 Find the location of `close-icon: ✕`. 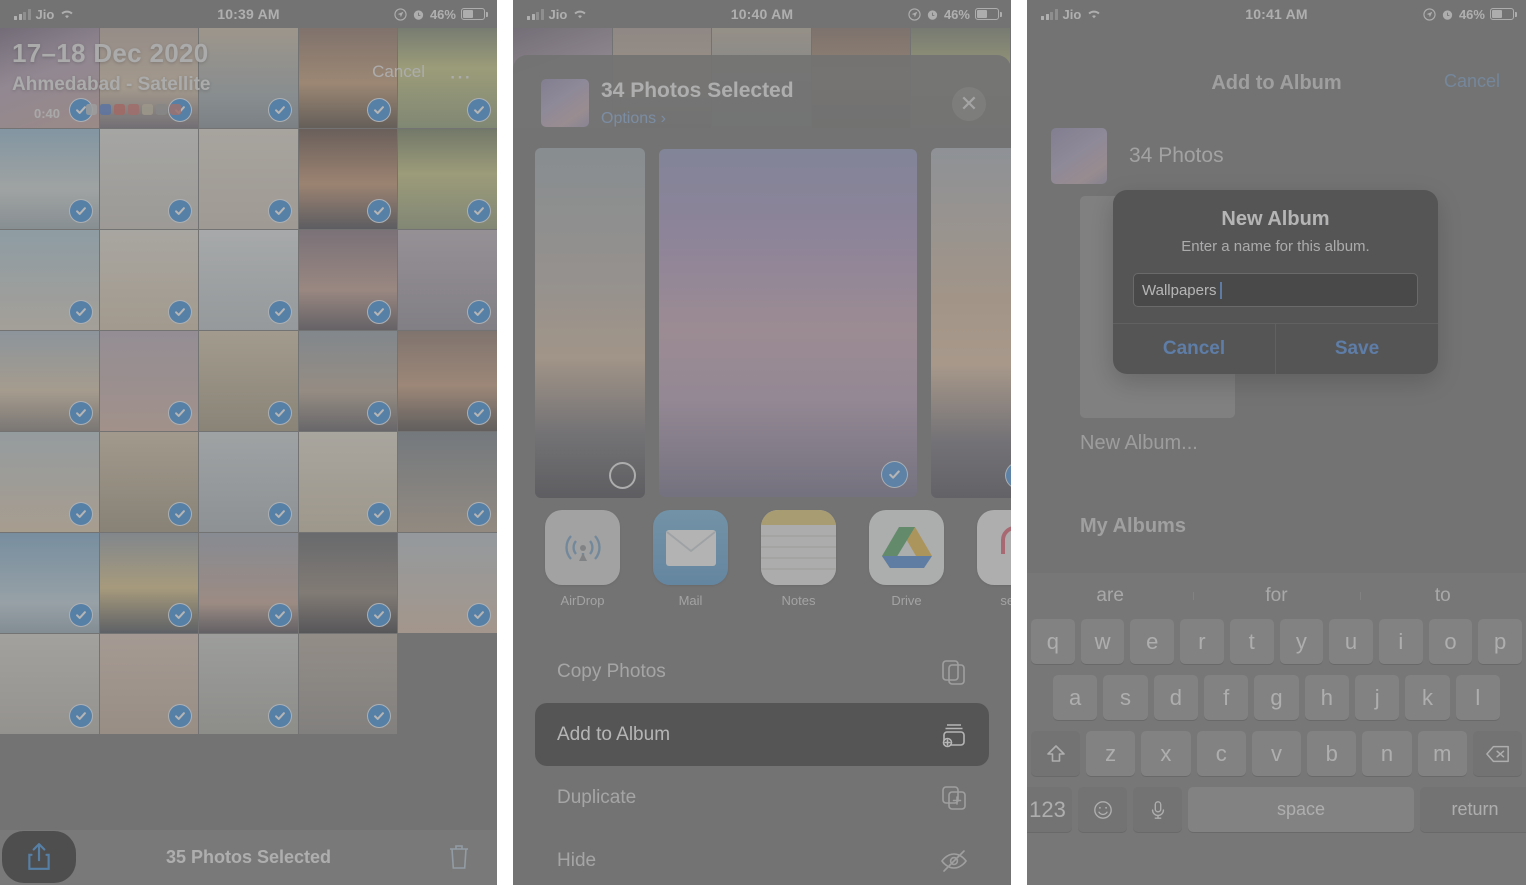

close-icon: ✕ is located at coordinates (969, 104).